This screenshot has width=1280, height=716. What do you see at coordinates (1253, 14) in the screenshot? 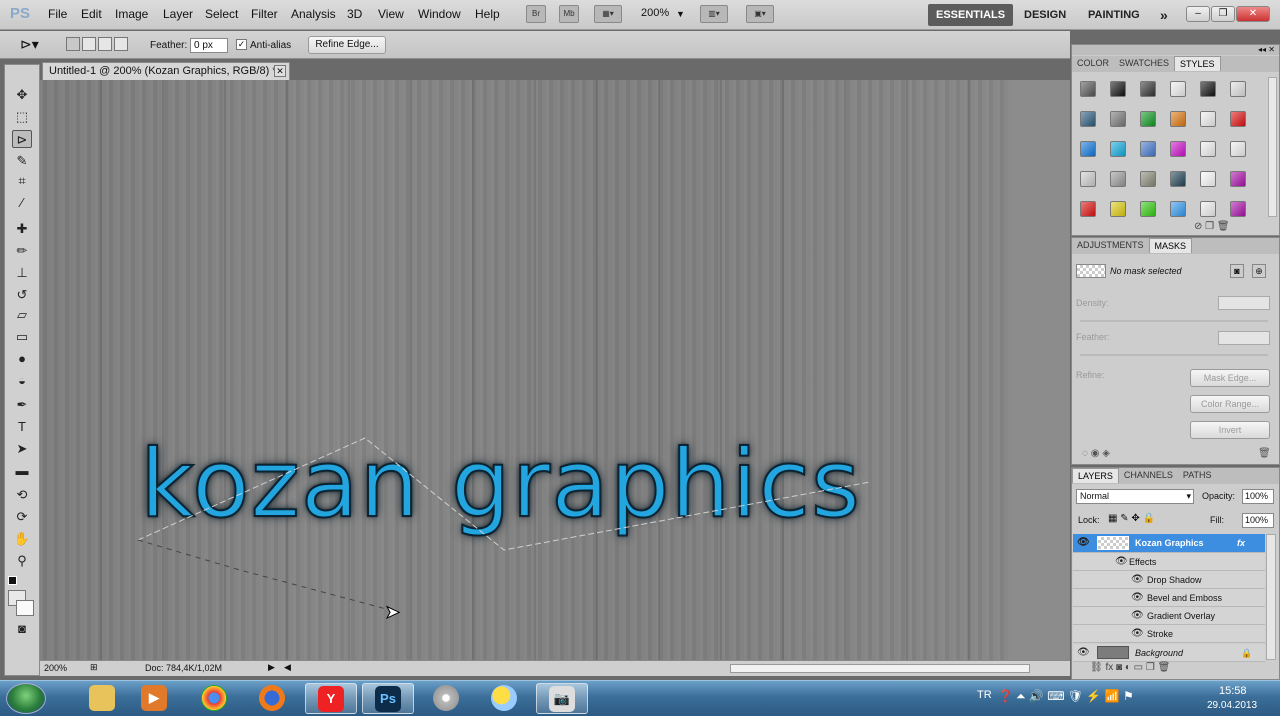
I see `close-window-button: ✕` at bounding box center [1253, 14].